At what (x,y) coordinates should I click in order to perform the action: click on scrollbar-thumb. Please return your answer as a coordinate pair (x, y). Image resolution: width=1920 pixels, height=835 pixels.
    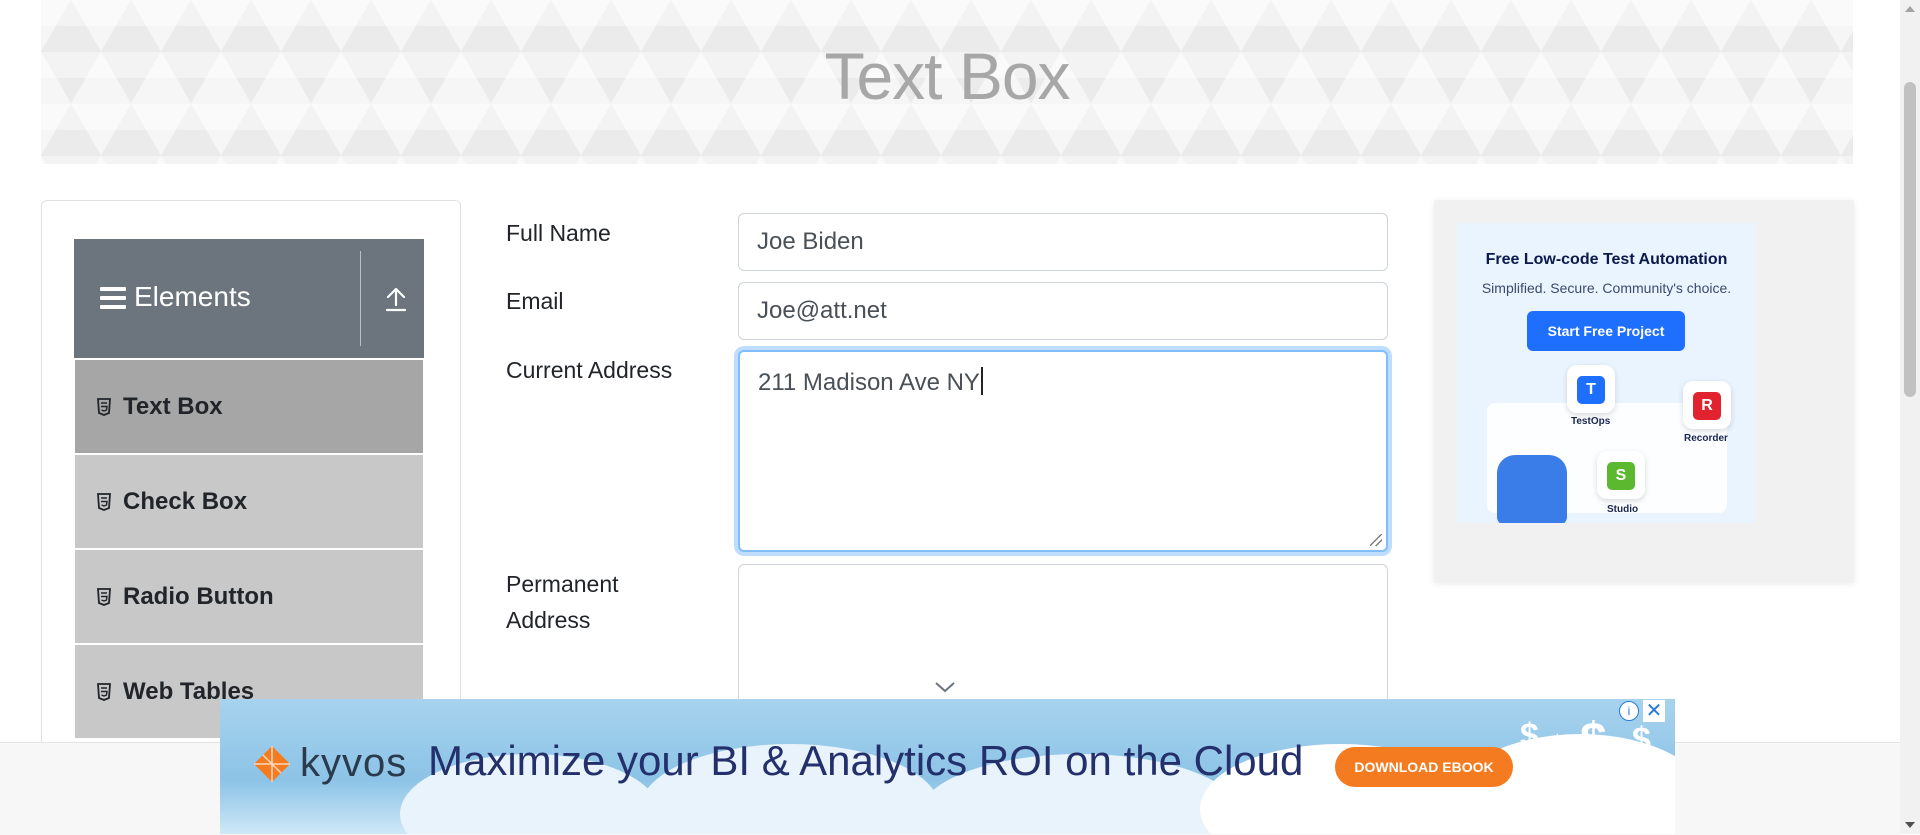
    Looking at the image, I should click on (1910, 239).